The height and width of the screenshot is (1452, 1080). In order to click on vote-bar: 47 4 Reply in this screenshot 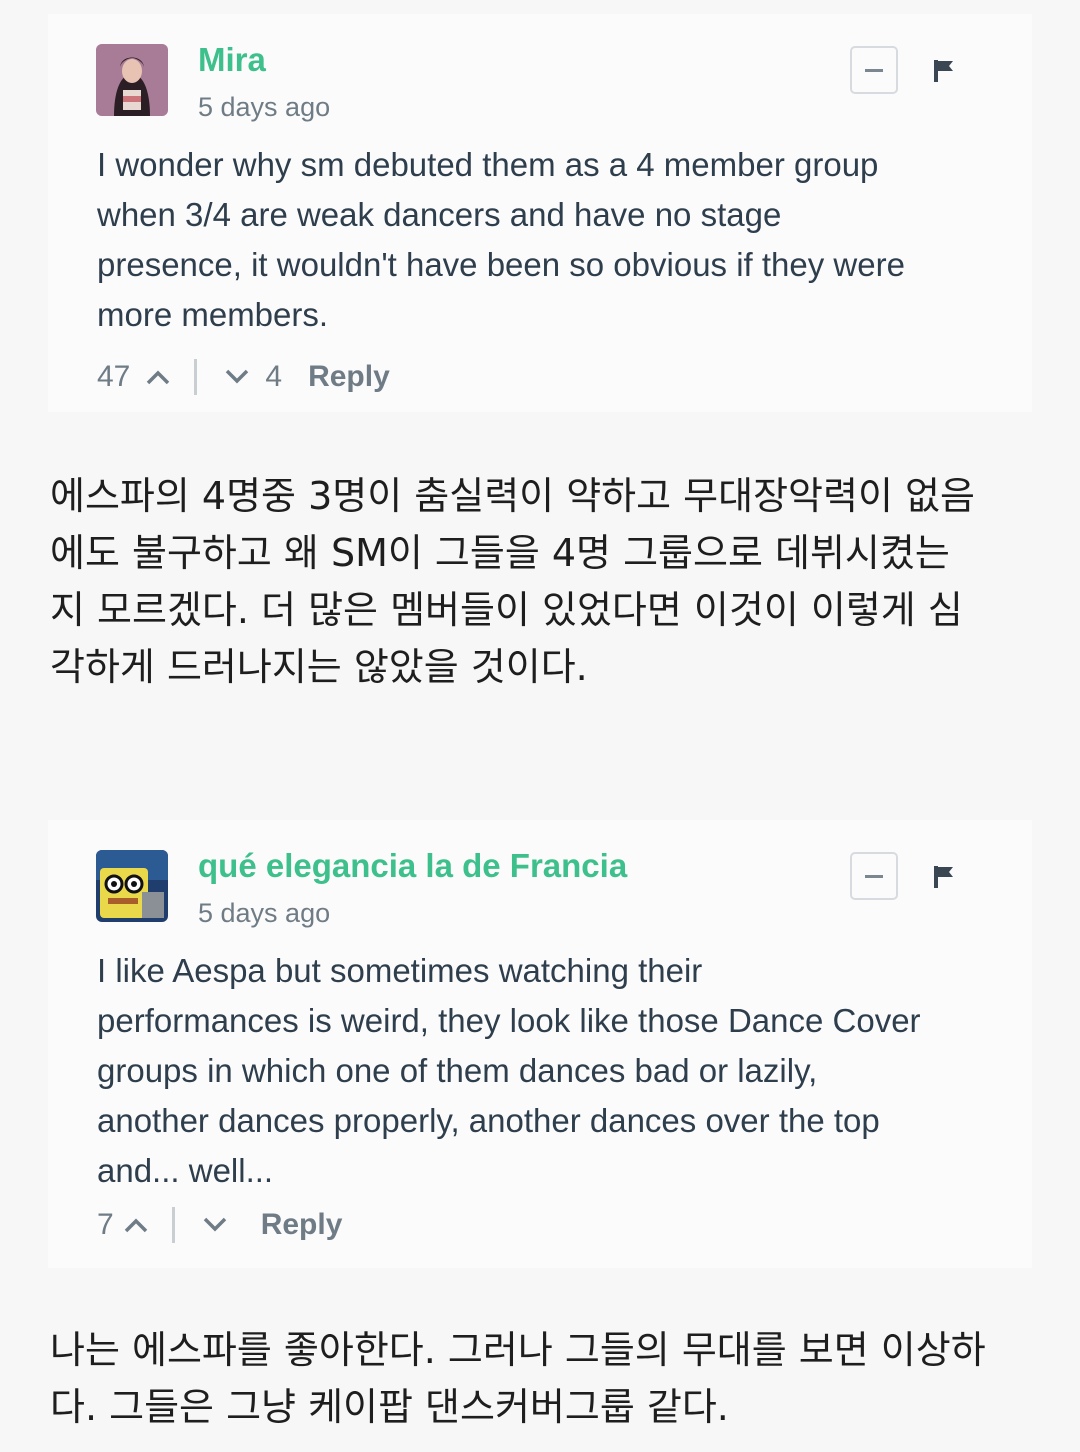, I will do `click(243, 377)`.